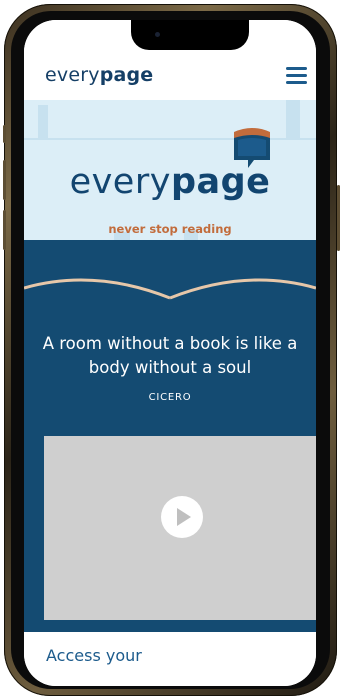 The width and height of the screenshot is (343, 698). Describe the element at coordinates (4, 180) in the screenshot. I see `volume-up-button` at that location.